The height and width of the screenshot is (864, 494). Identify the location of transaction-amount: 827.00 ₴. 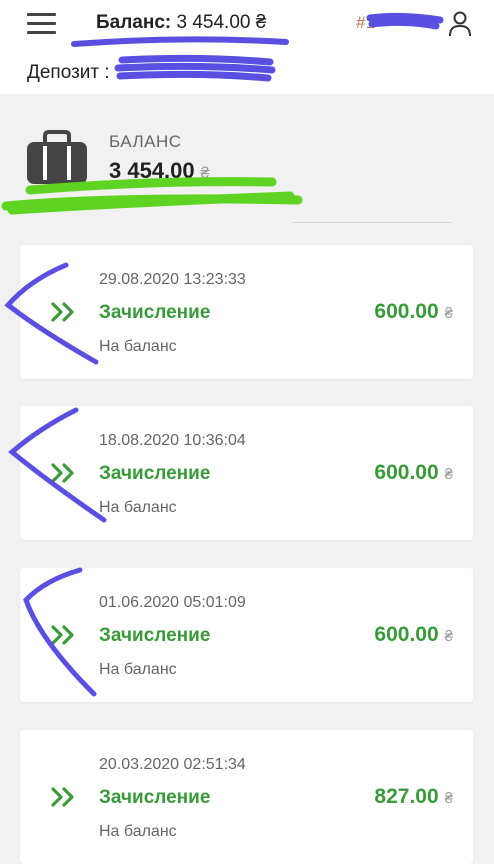
(413, 797).